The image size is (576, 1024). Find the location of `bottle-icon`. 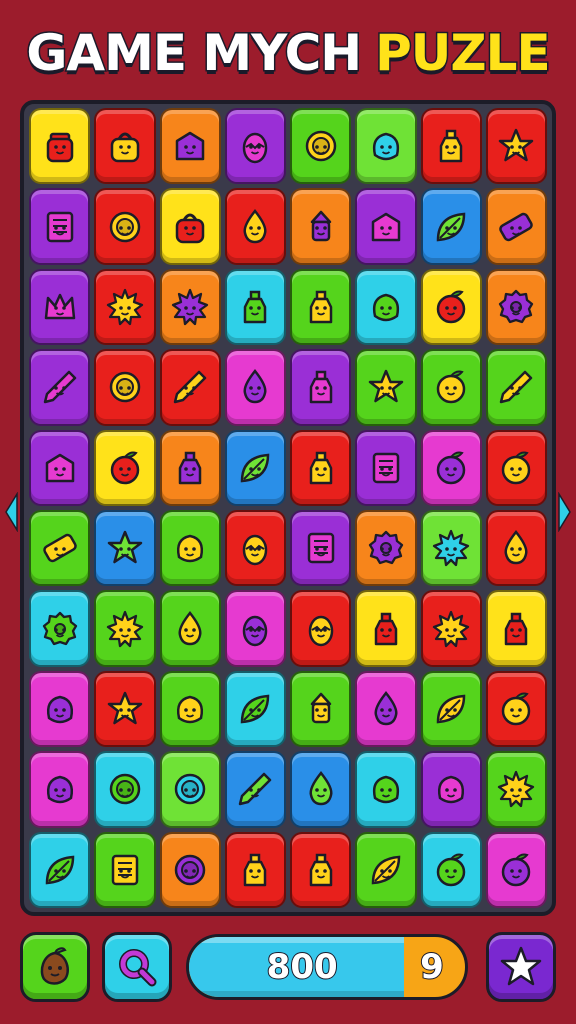

bottle-icon is located at coordinates (320, 870).